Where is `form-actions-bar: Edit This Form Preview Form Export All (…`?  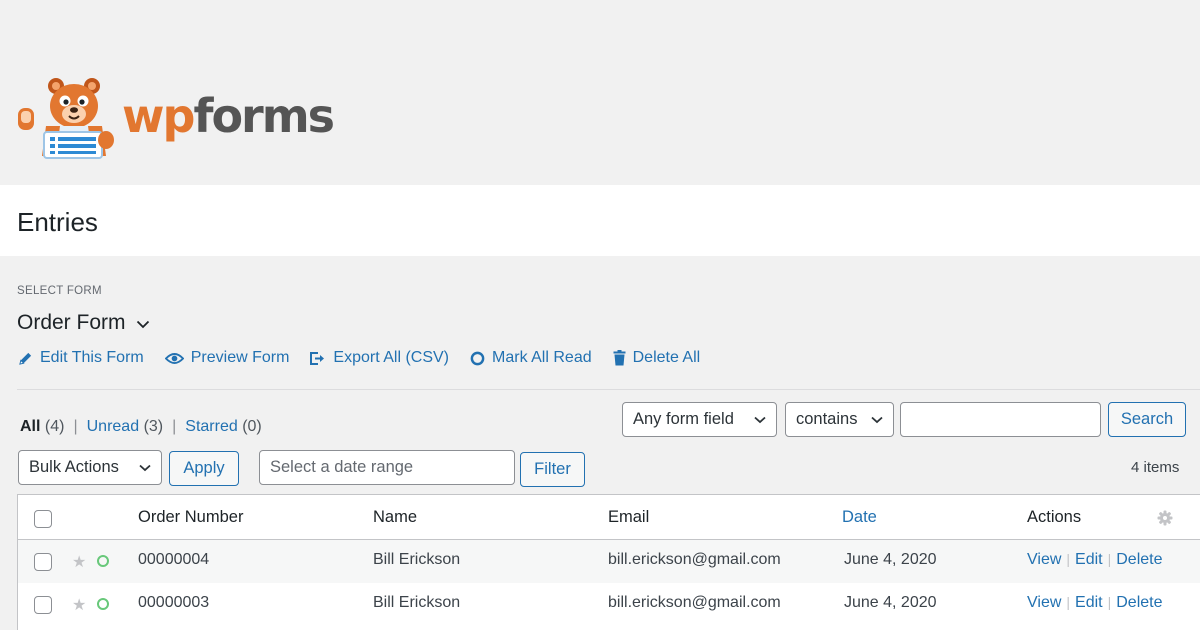 form-actions-bar: Edit This Form Preview Form Export All (… is located at coordinates (369, 358).